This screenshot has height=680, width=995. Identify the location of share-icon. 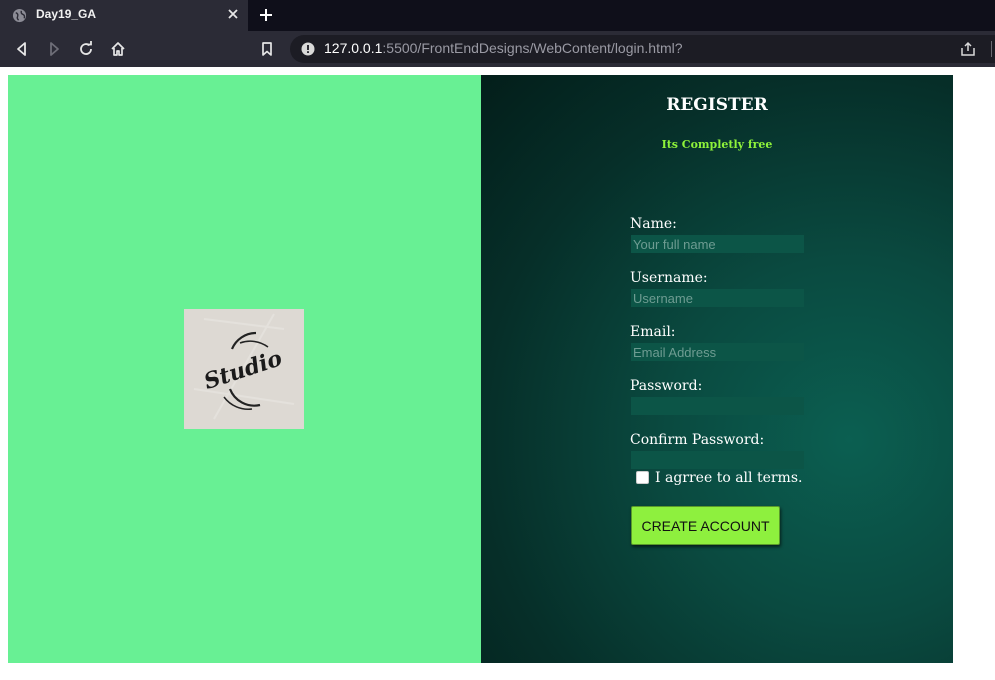
(968, 49).